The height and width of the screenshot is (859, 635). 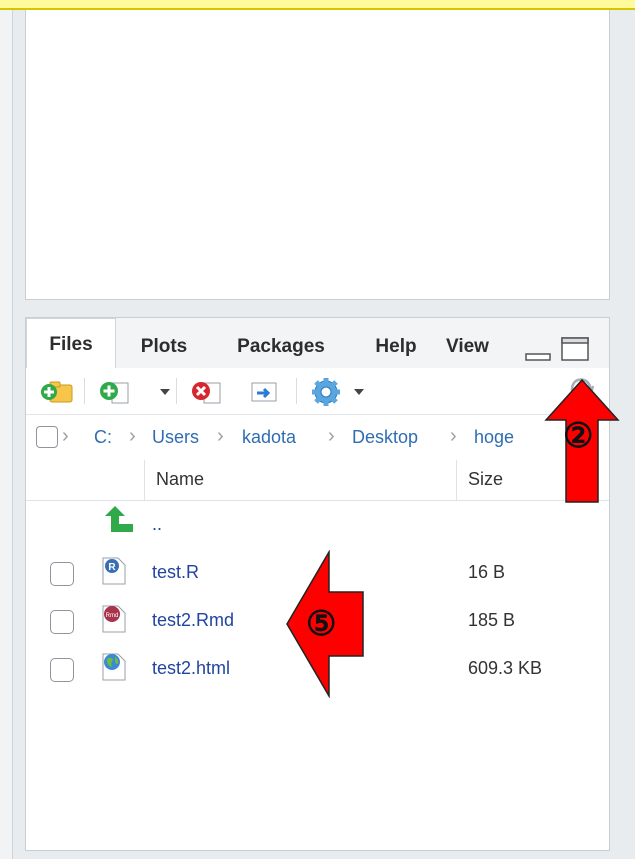 I want to click on file-size: 16 B, so click(x=487, y=572).